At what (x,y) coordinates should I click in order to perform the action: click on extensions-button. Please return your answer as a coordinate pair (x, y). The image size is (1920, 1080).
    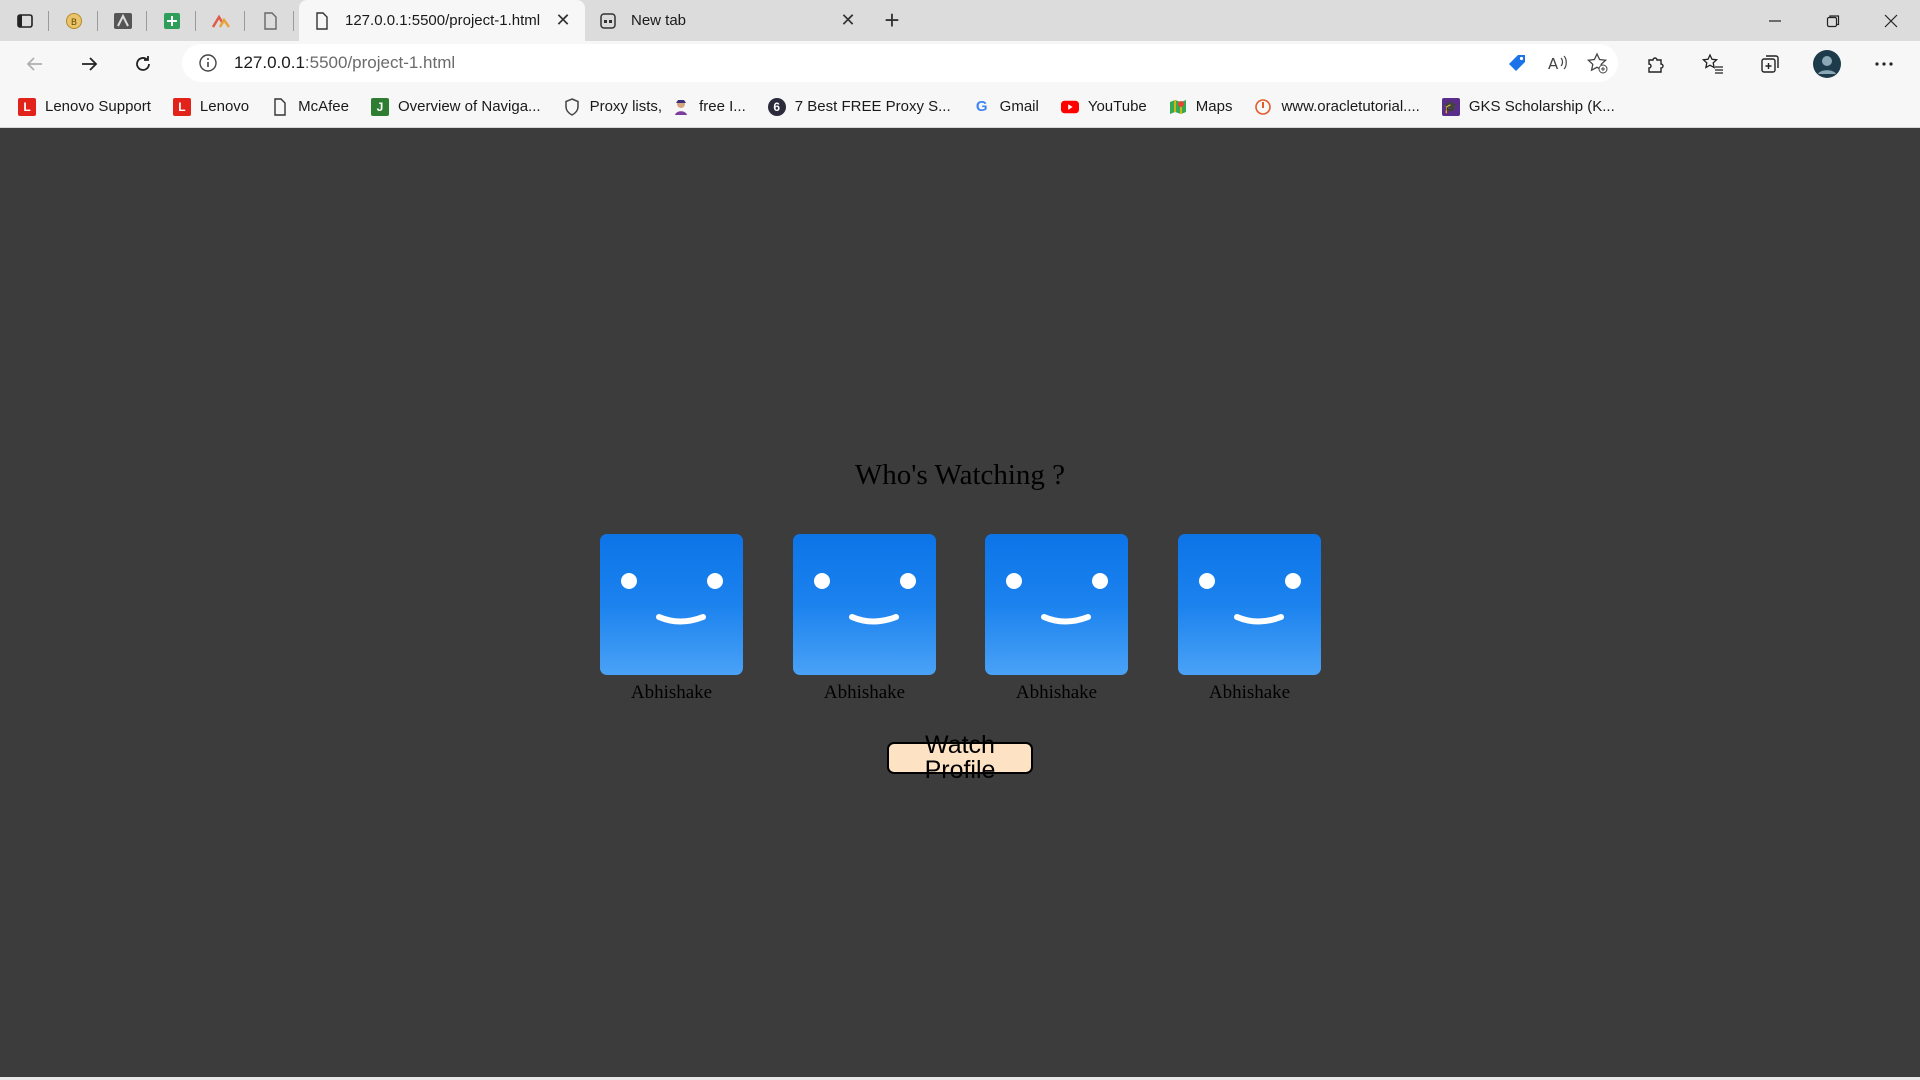
    Looking at the image, I should click on (1655, 64).